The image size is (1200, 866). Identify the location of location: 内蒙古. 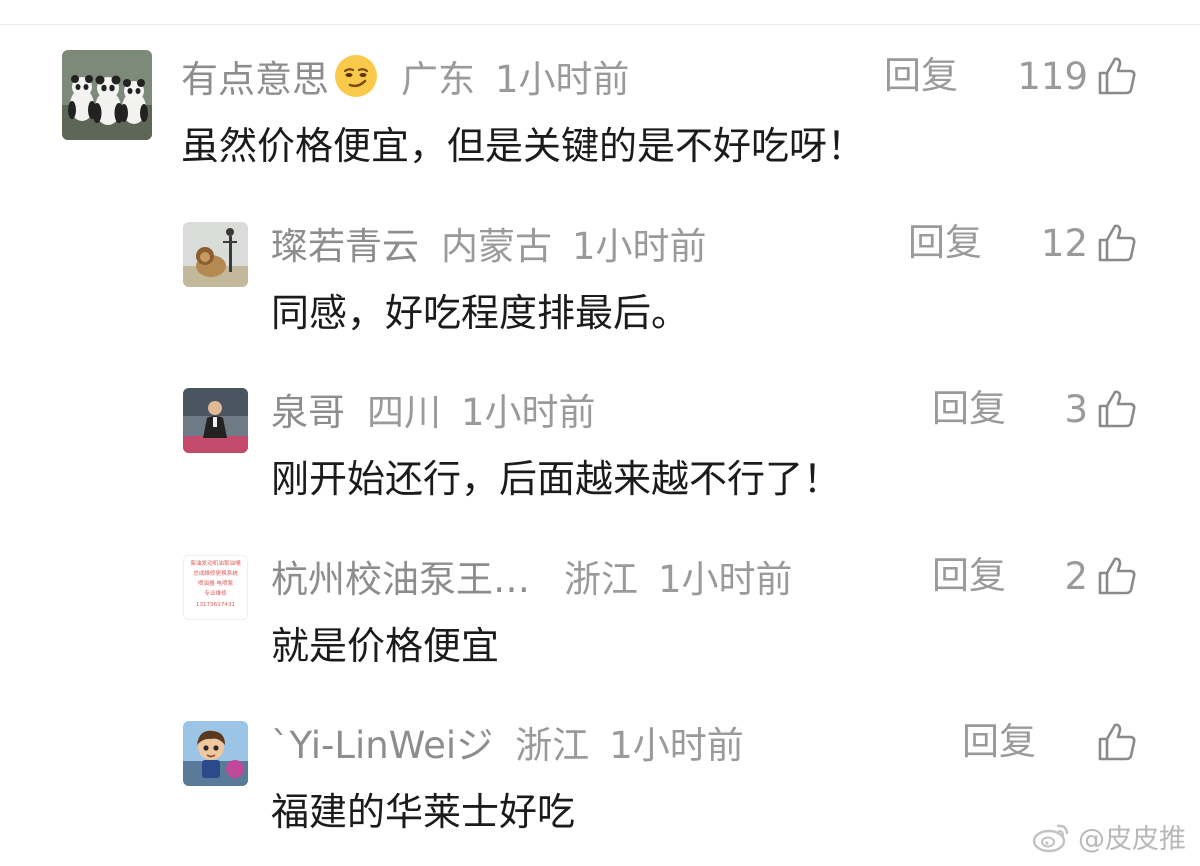
(496, 246).